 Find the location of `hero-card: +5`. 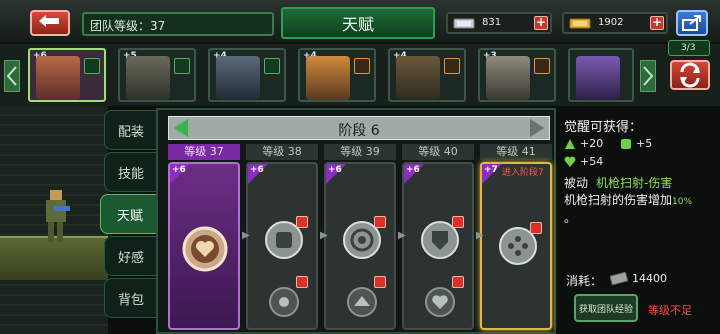

hero-card: +5 is located at coordinates (157, 75).